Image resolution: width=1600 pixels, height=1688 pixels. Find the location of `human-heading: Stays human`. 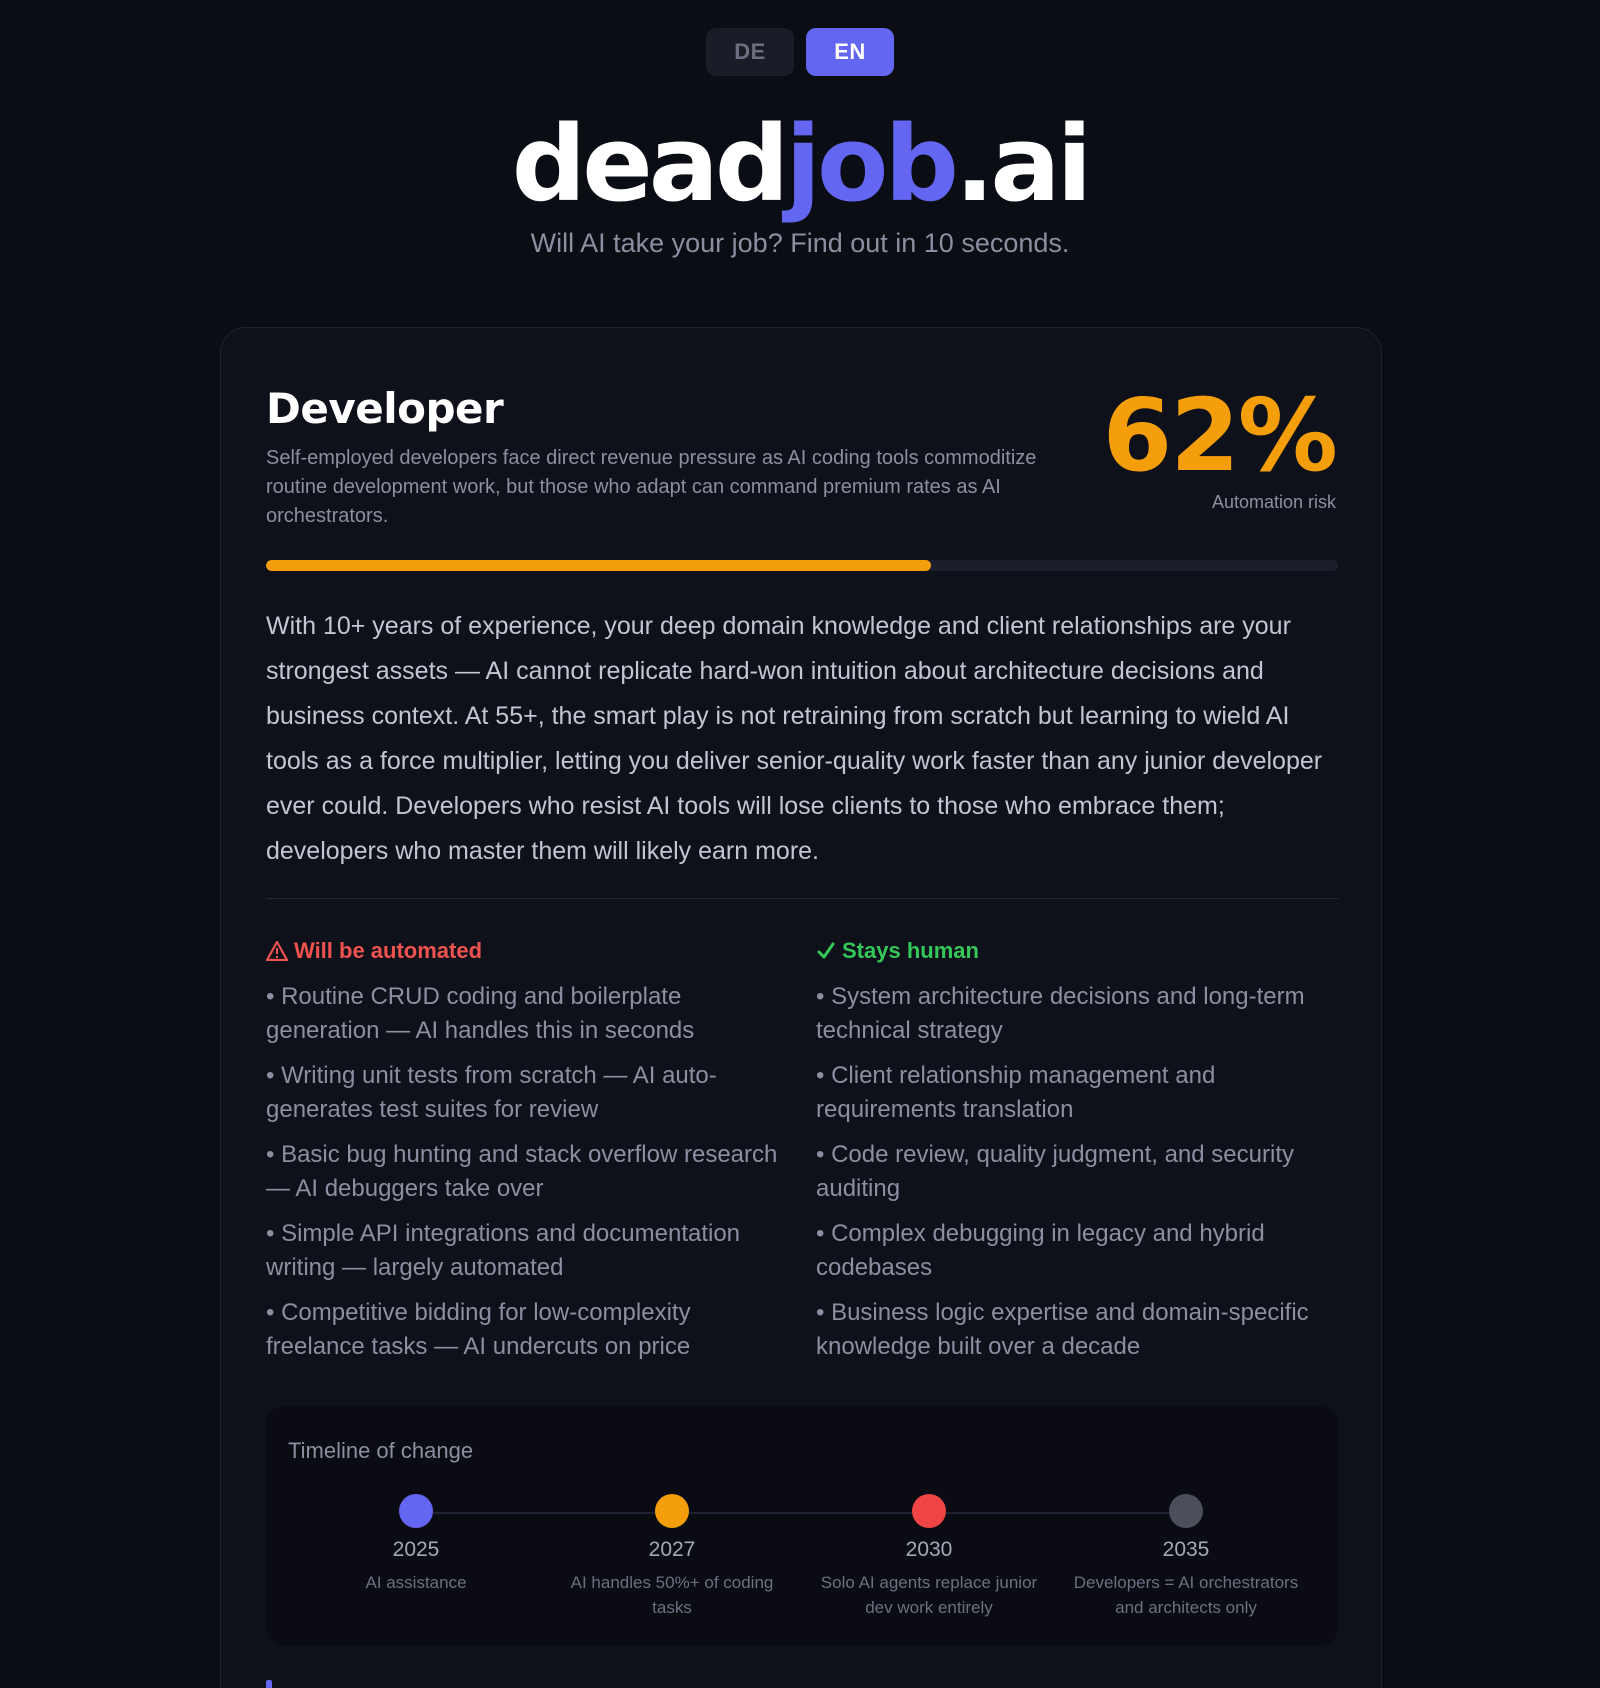

human-heading: Stays human is located at coordinates (1076, 951).